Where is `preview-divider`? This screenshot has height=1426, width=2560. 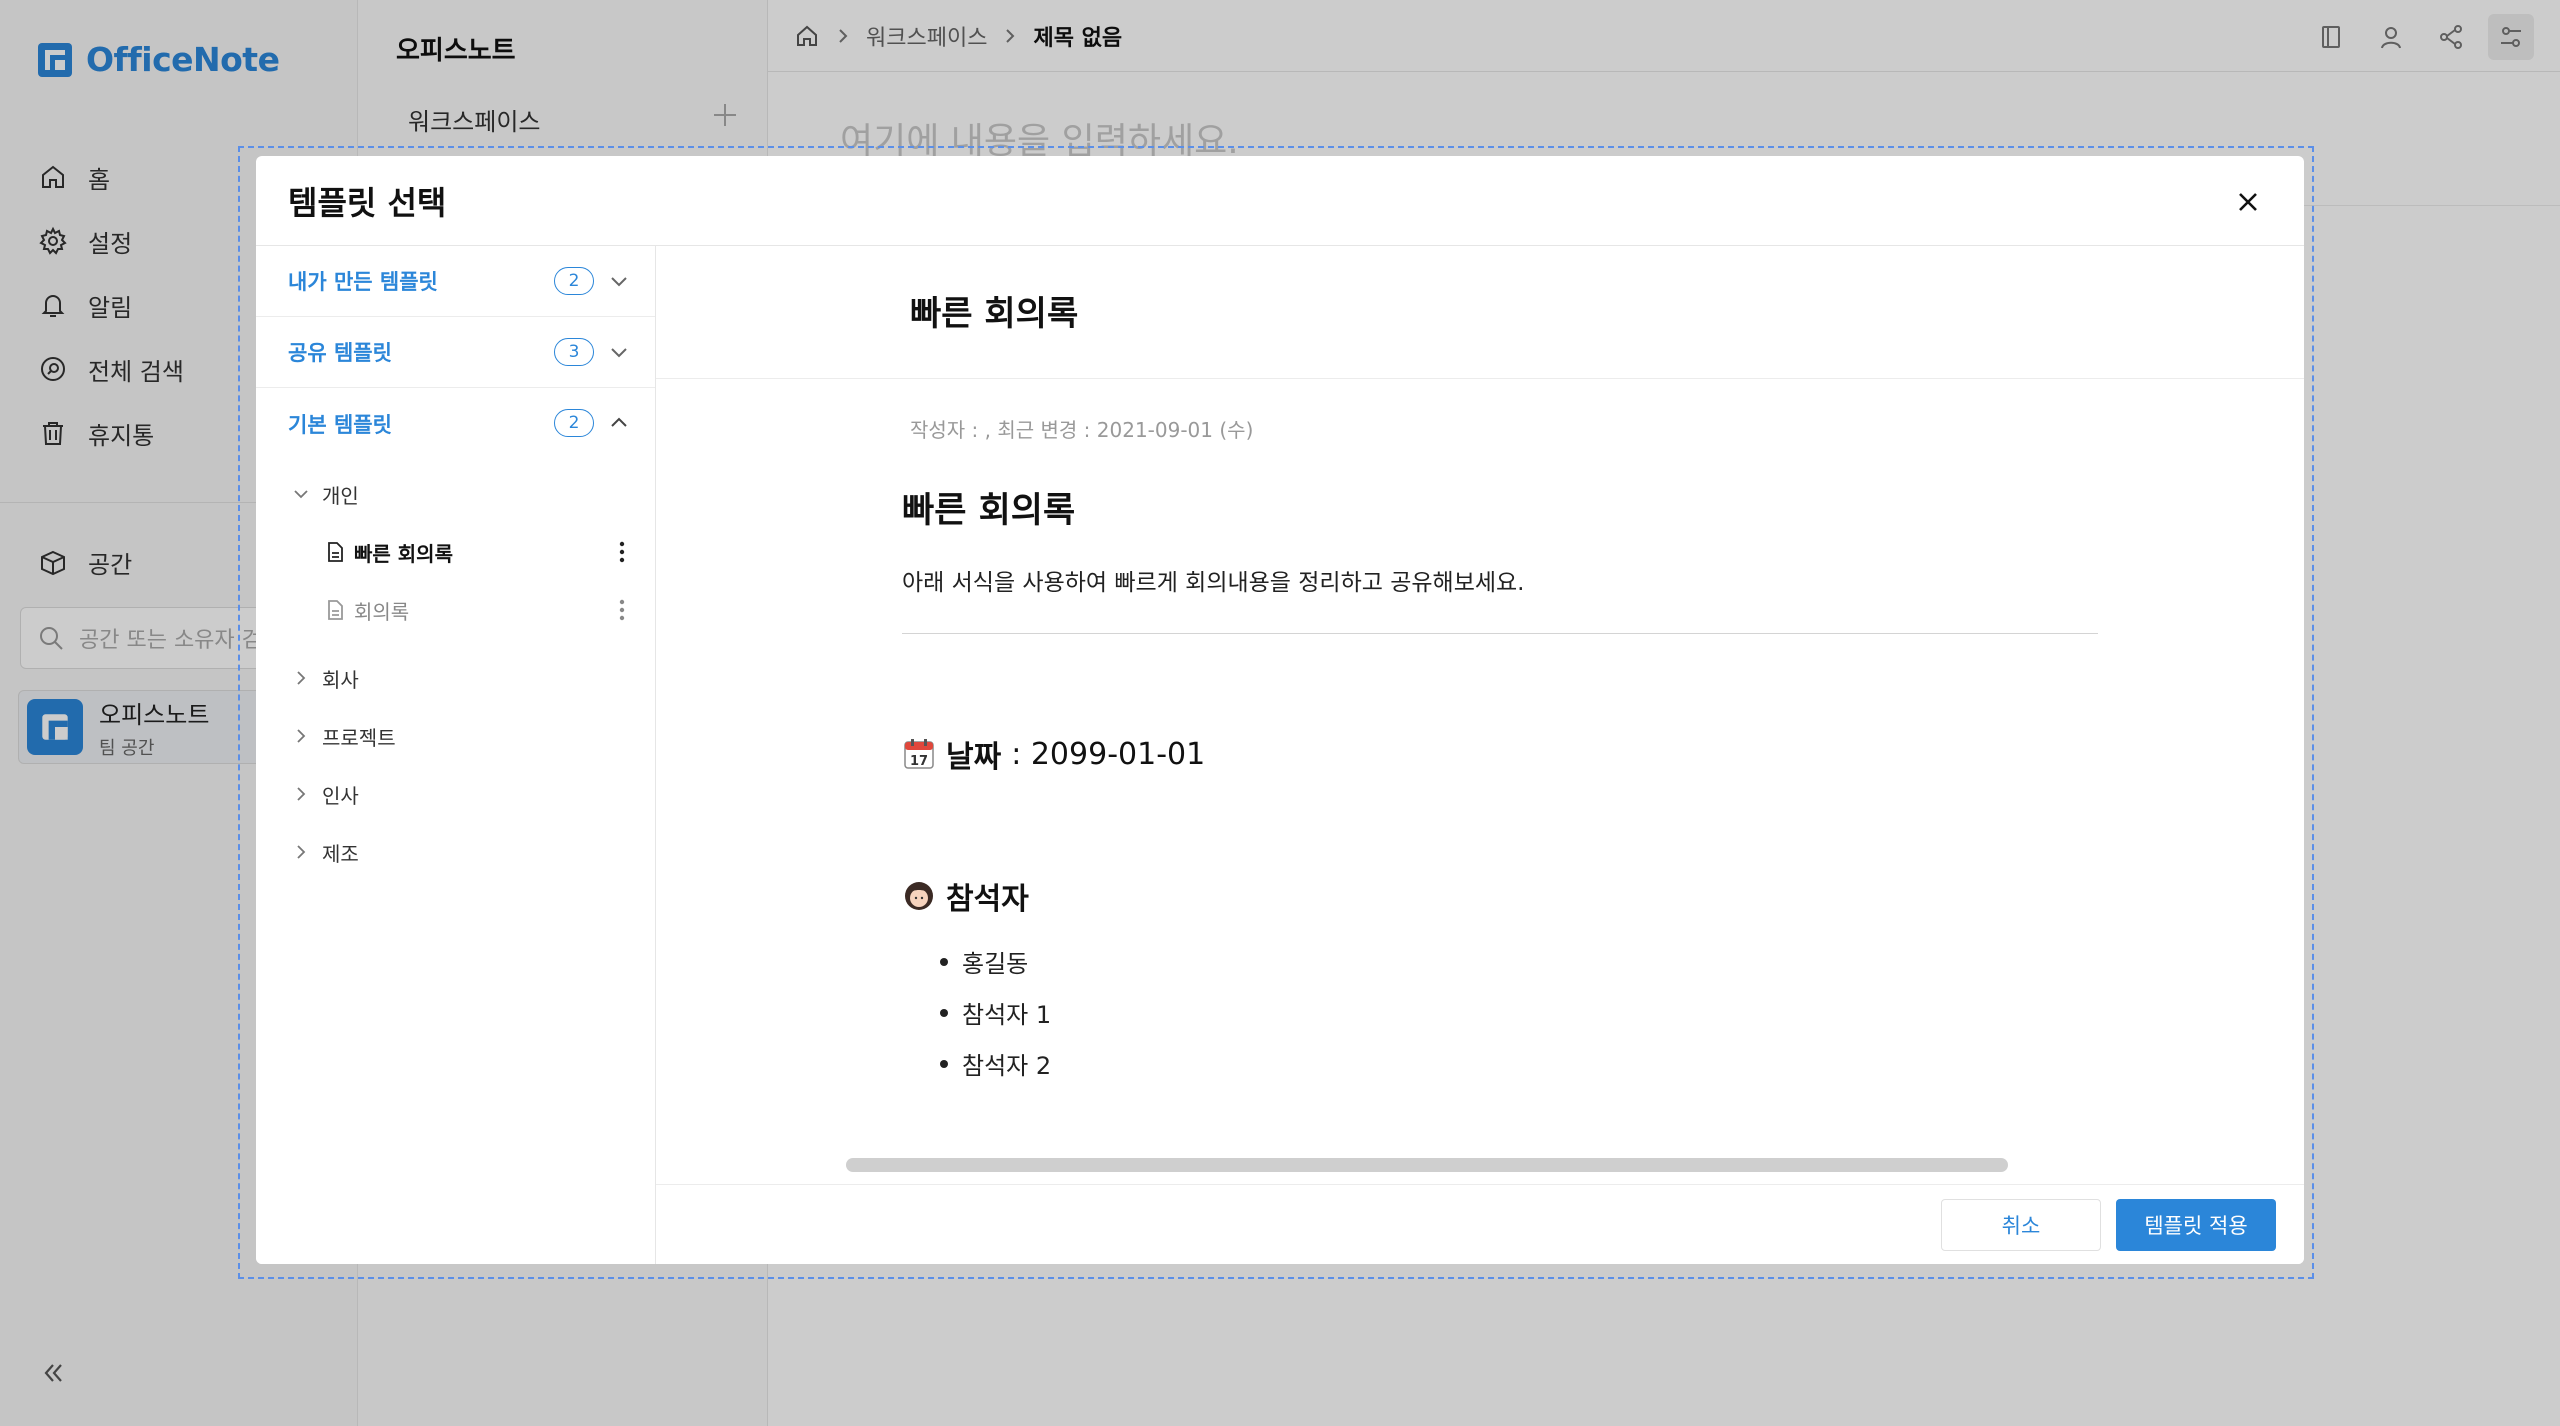 preview-divider is located at coordinates (1500, 633).